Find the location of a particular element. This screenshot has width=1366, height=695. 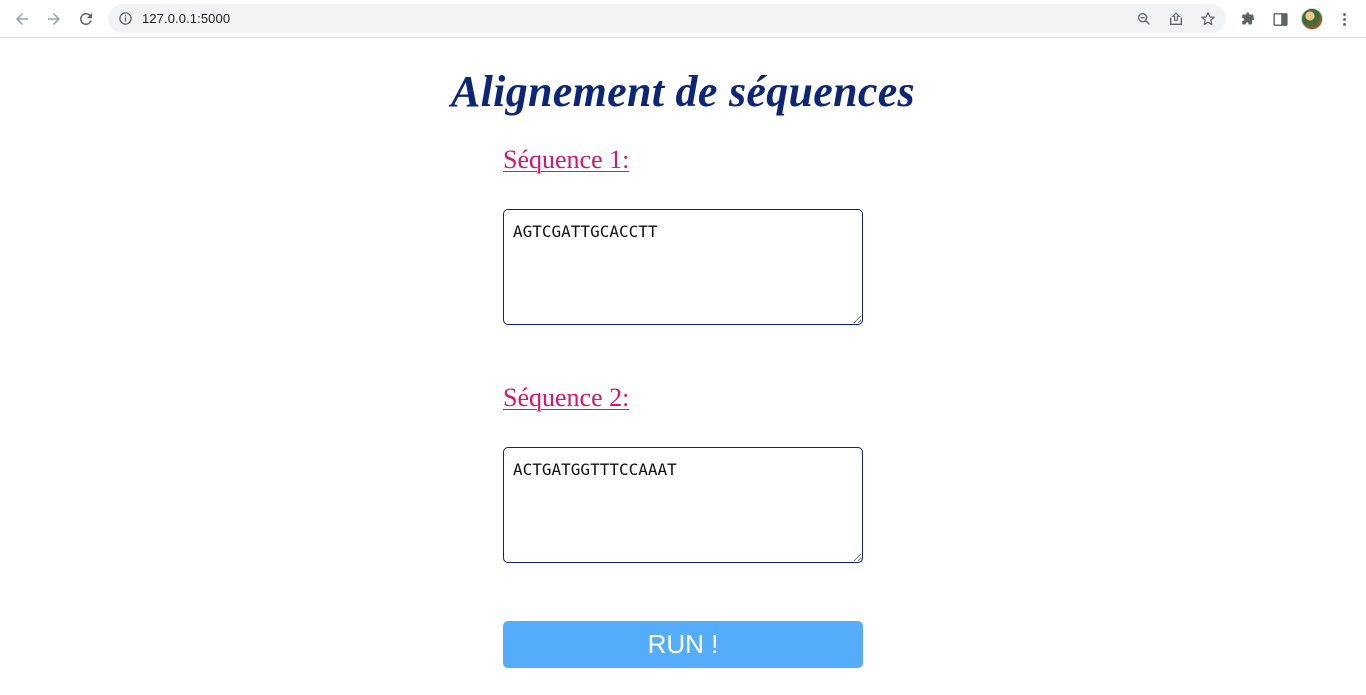

browser-toolbar: 127.0.0.1:5000 is located at coordinates (683, 19).